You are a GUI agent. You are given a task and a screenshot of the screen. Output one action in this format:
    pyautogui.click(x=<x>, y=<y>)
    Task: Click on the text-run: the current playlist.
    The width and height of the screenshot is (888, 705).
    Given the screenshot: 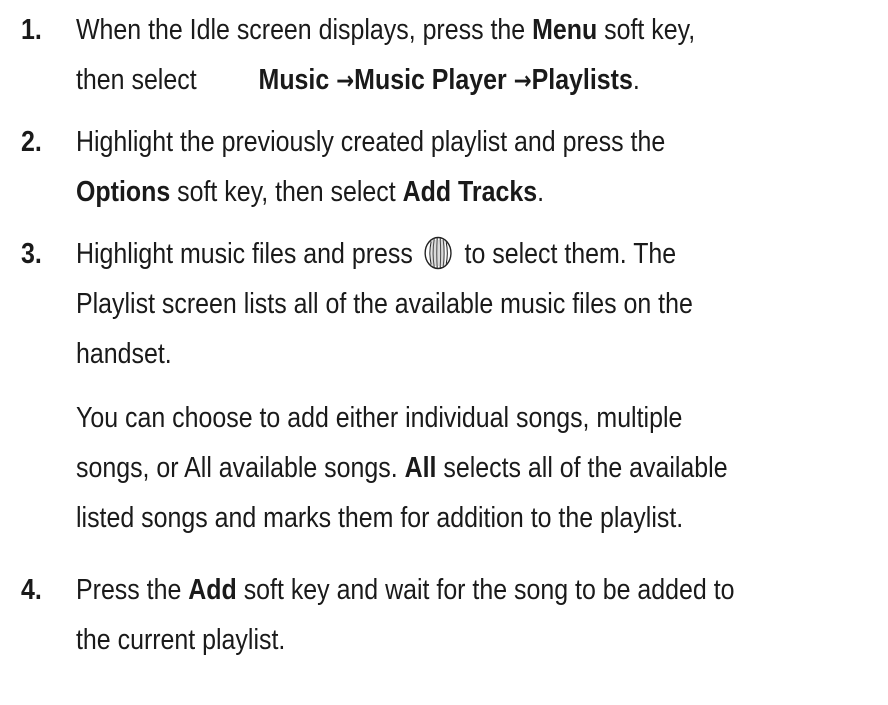 What is the action you would take?
    pyautogui.click(x=181, y=640)
    